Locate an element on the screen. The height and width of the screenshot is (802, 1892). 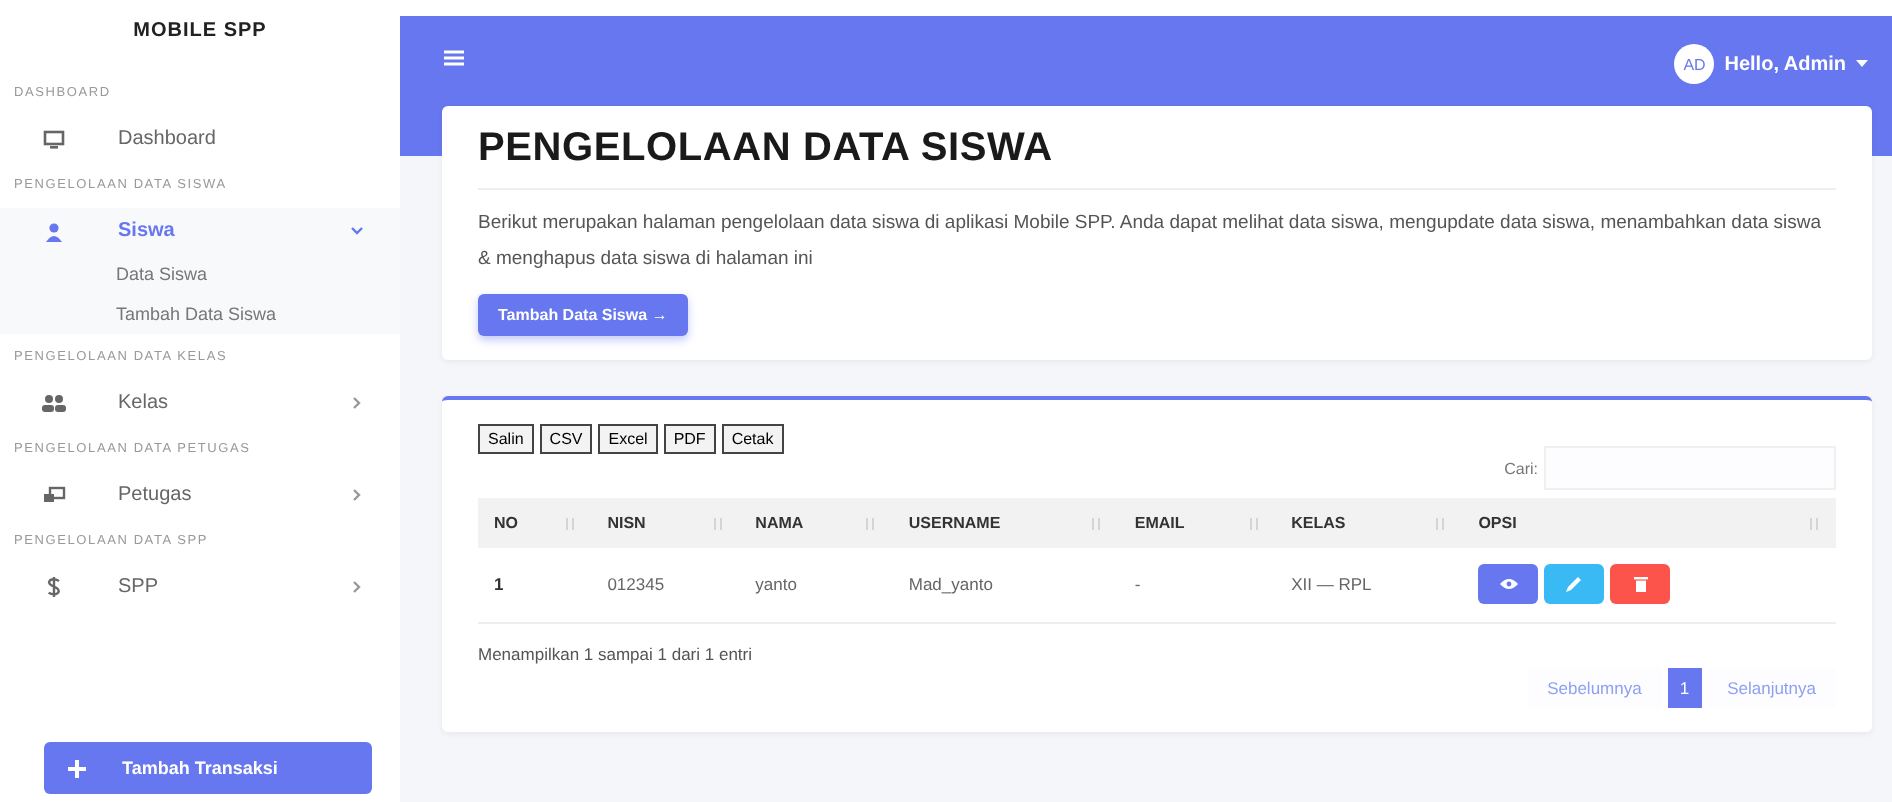
user-menu: Hello, Admin is located at coordinates (1785, 64).